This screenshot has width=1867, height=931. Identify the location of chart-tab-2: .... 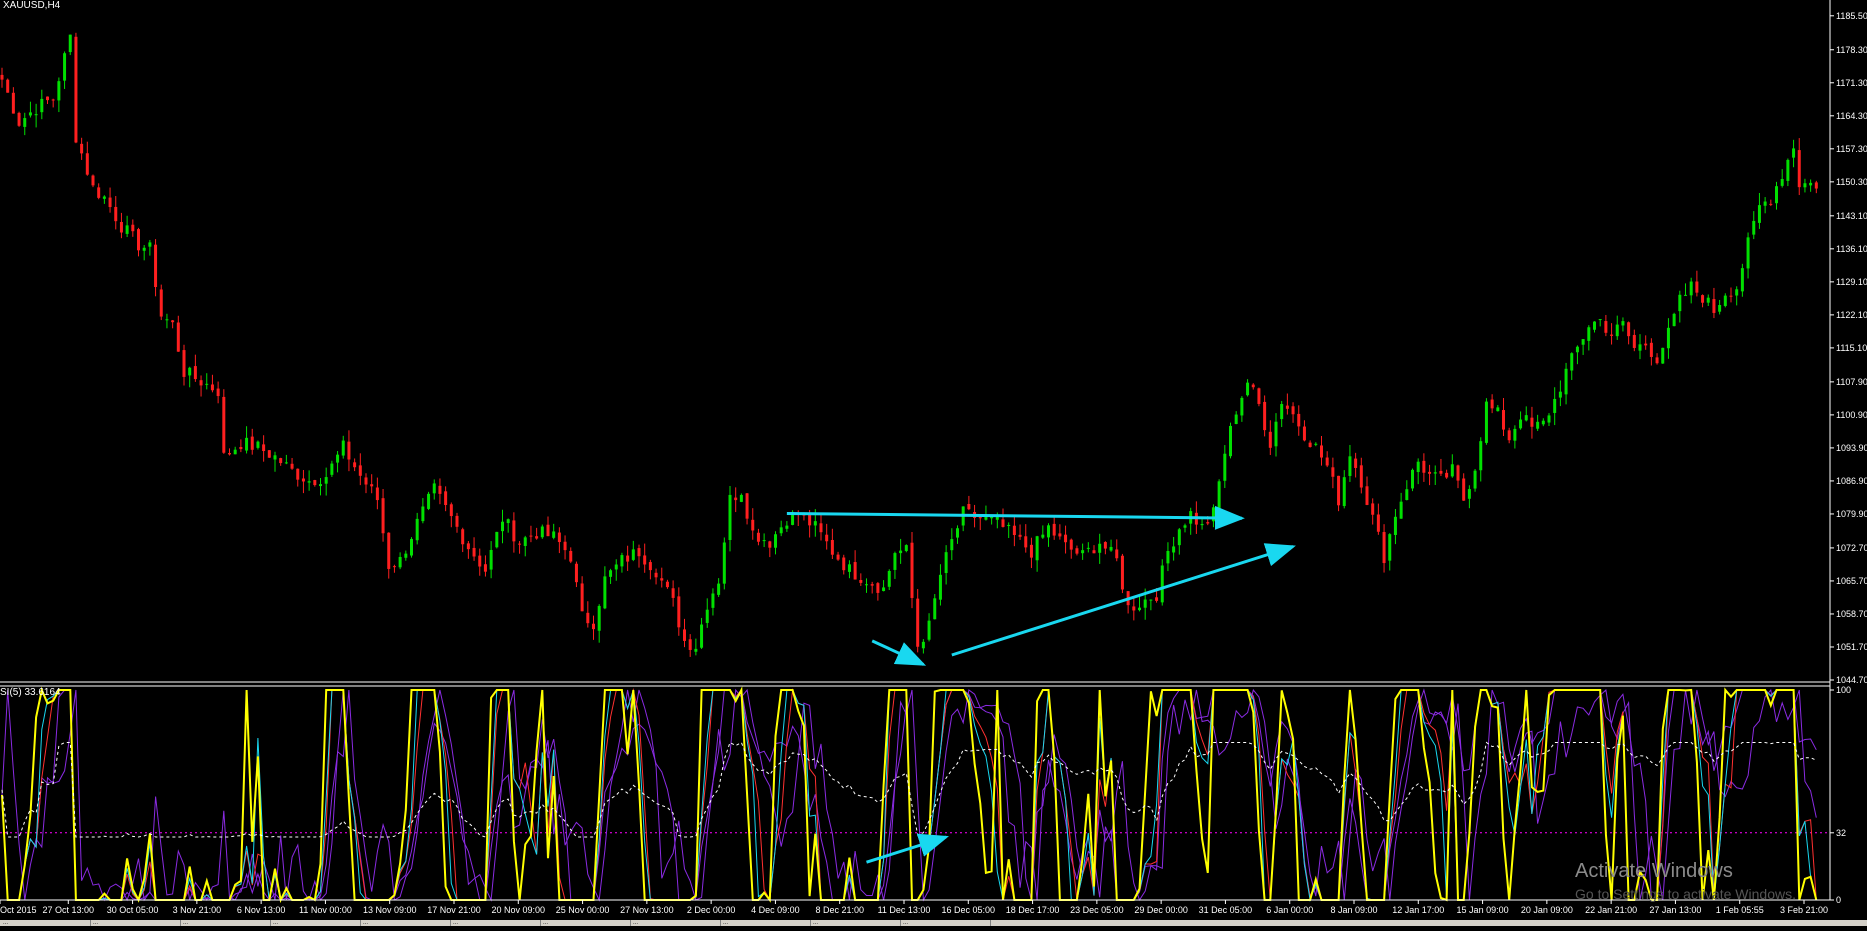
(135, 923).